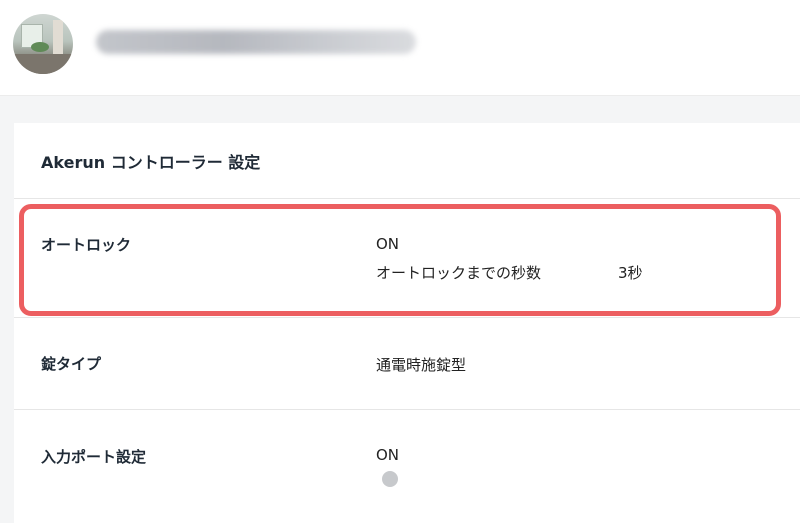 The image size is (800, 523). I want to click on avatar-pillar-shape, so click(58, 38).